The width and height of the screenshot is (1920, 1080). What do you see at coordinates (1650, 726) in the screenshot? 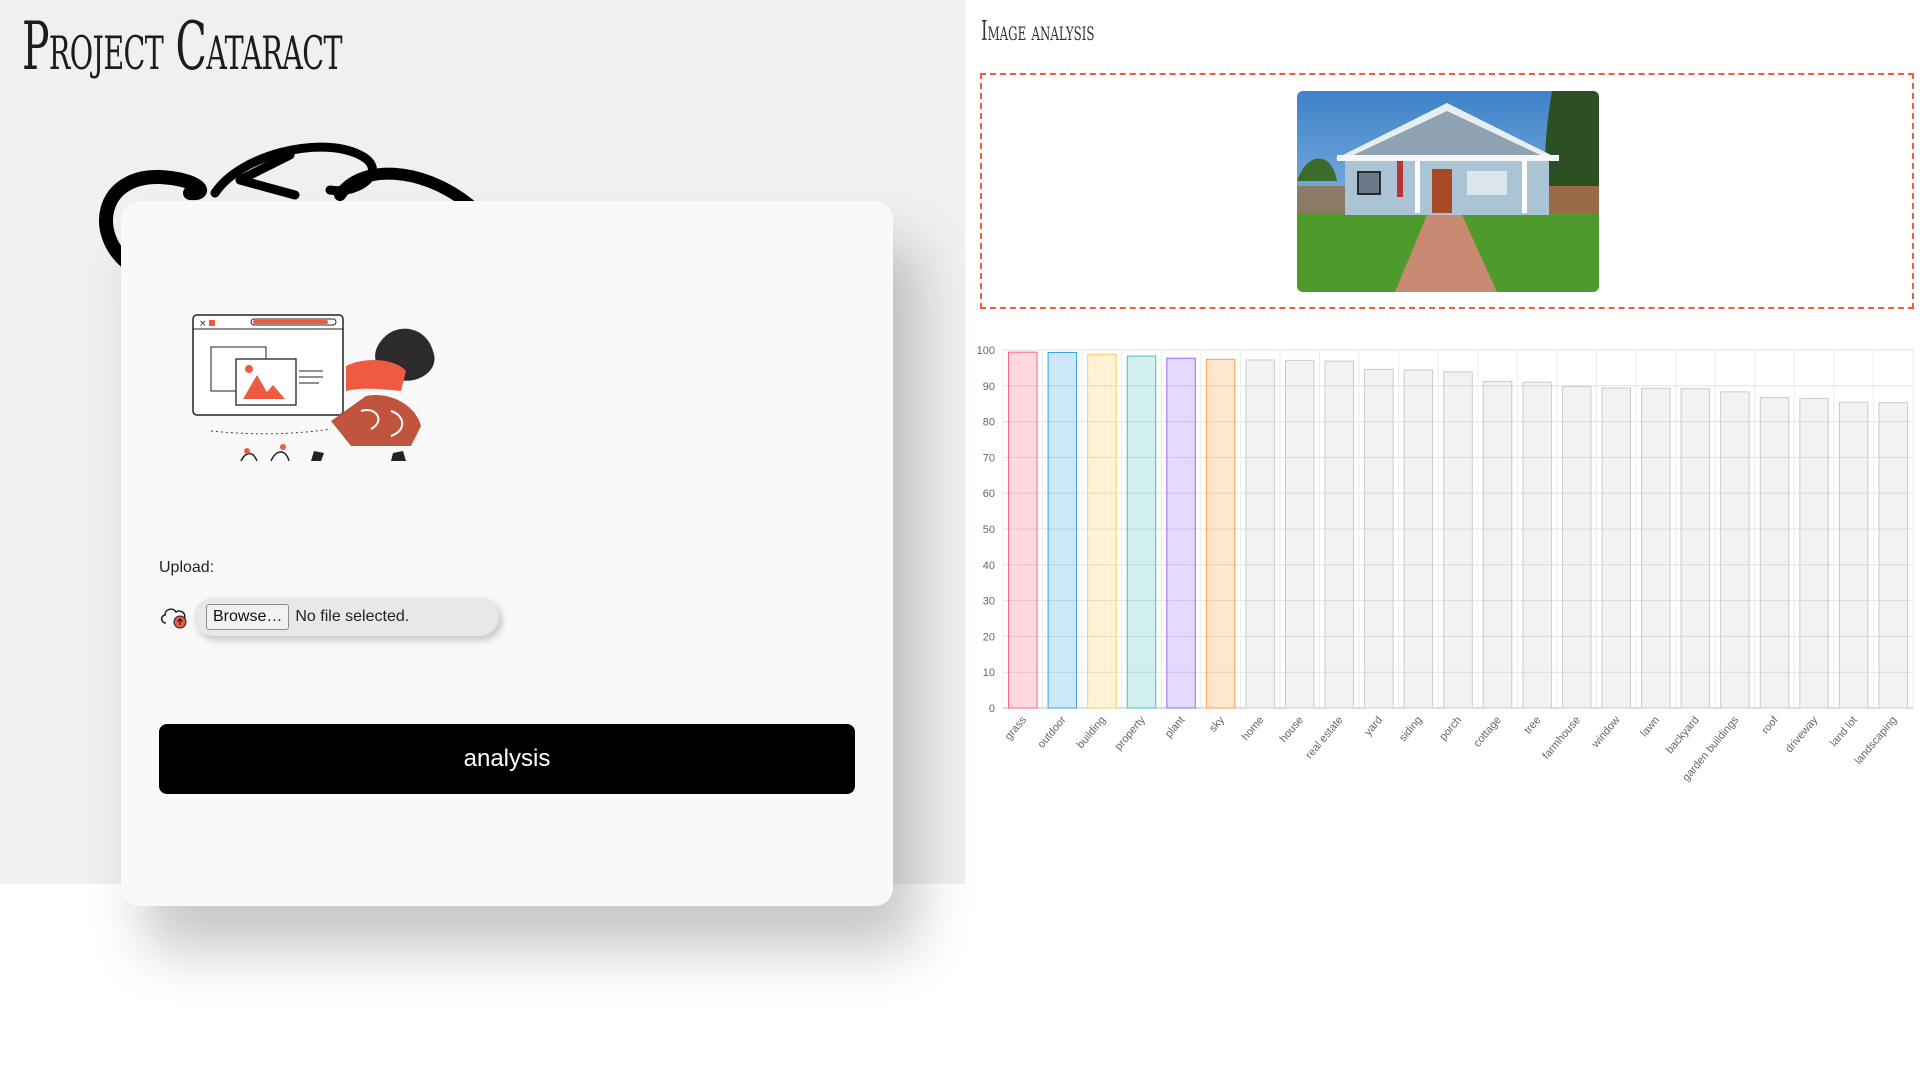
I see `x-tick-label: lawn` at bounding box center [1650, 726].